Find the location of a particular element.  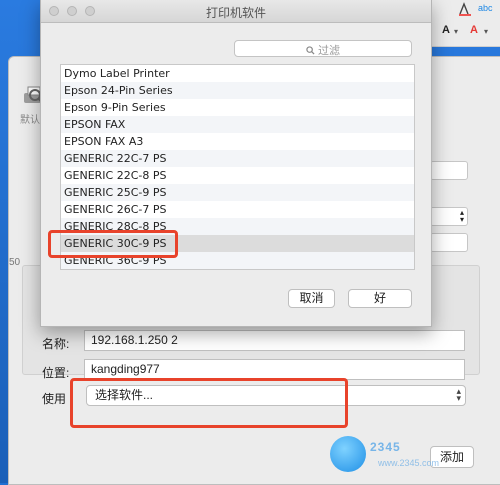

printer-list-item: GENERIC 26C-7 PS is located at coordinates (237, 209).